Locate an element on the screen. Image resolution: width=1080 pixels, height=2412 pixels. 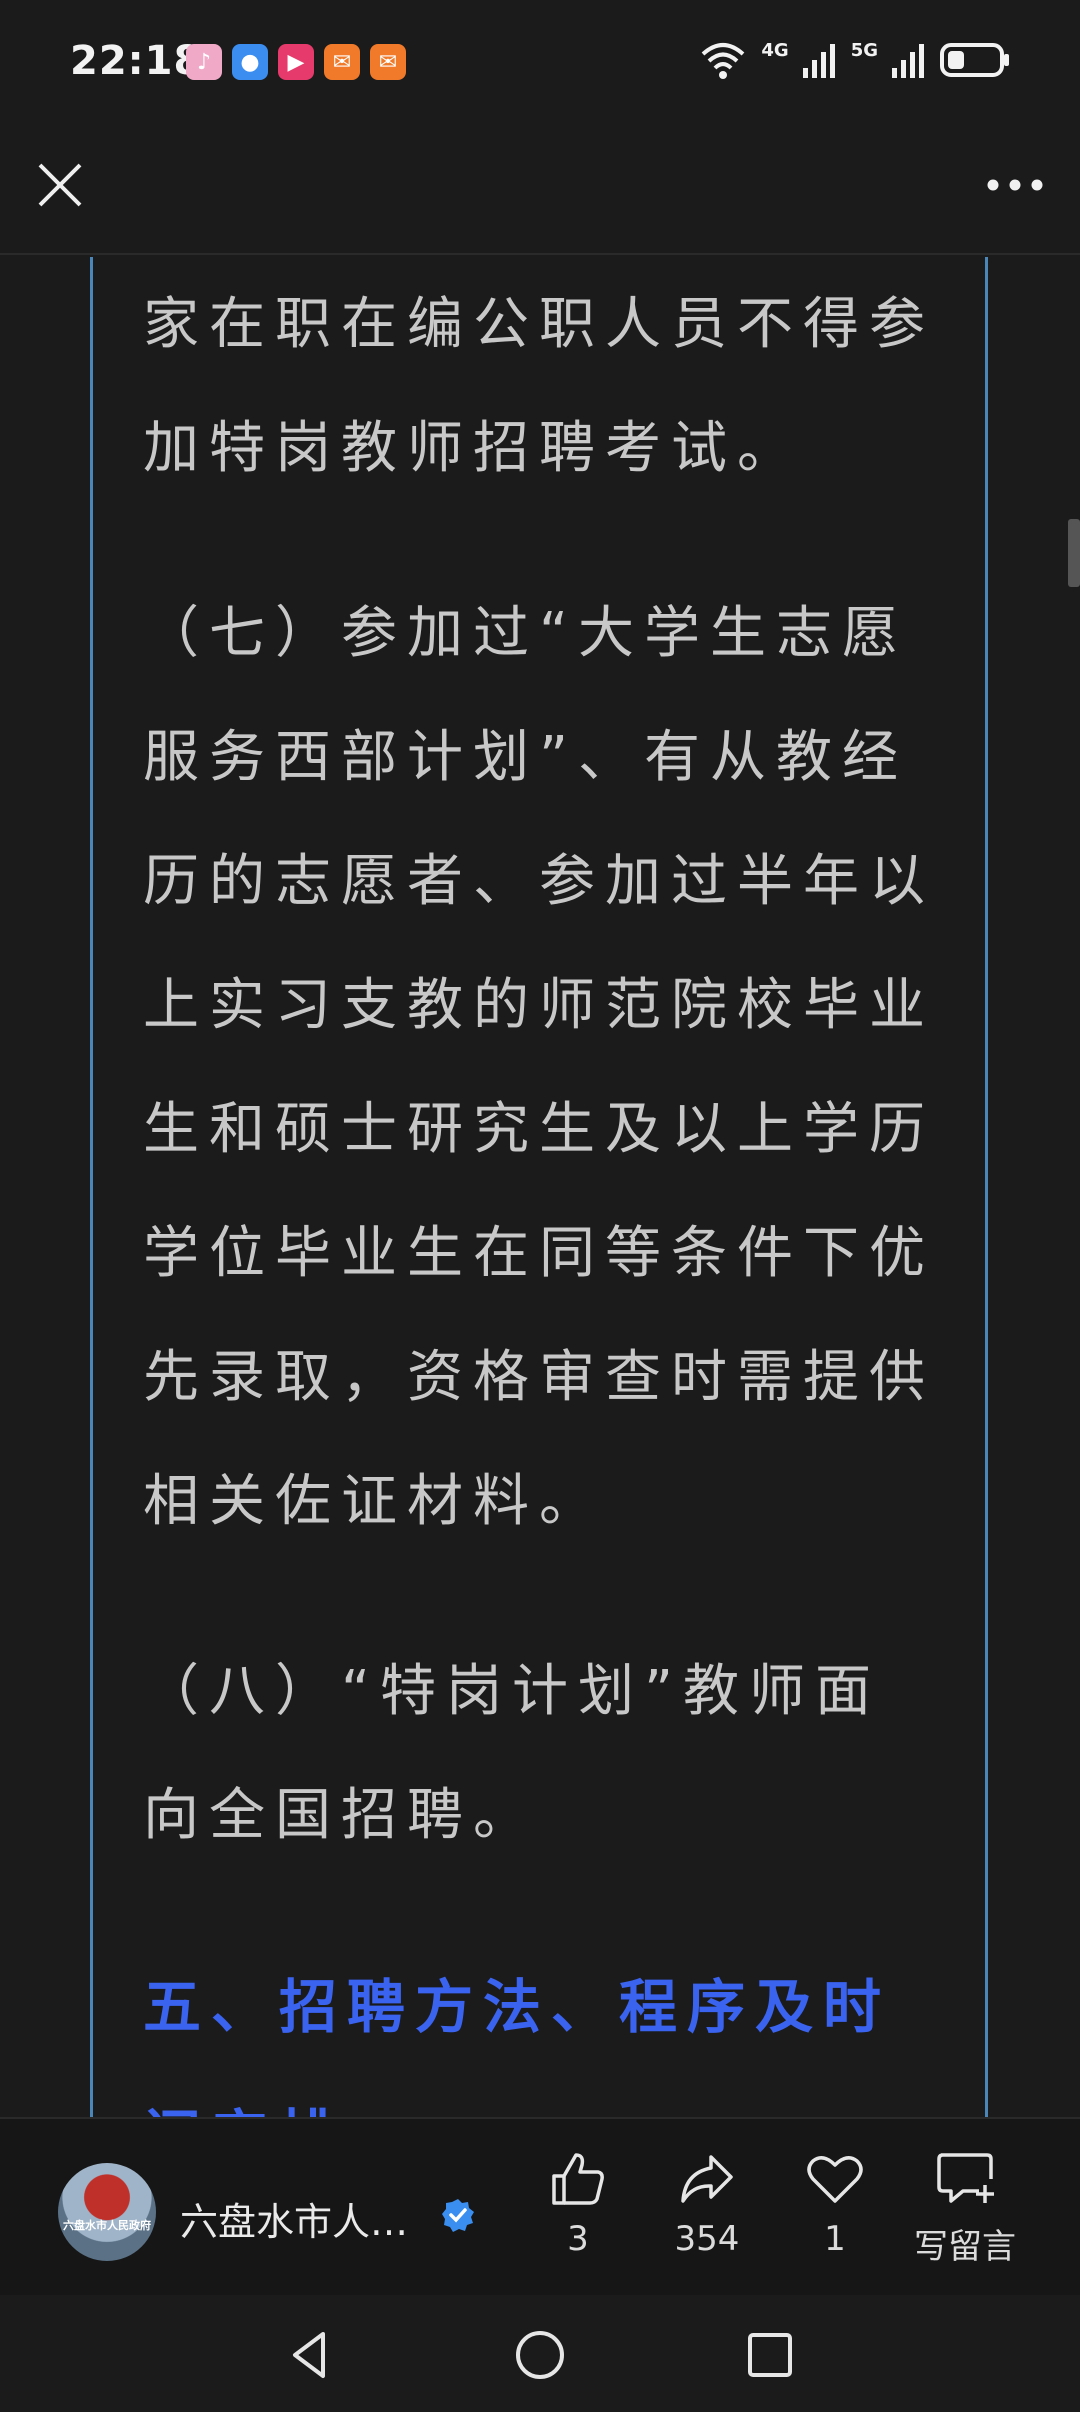
notification-app-icons: ♪ ● ▶ ✉ ✉ is located at coordinates (296, 62).